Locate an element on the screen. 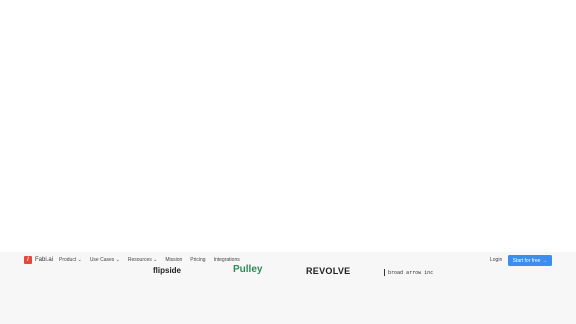 Image resolution: width=576 pixels, height=324 pixels. customer-logo-broad-arrow: broad arrow inc is located at coordinates (408, 272).